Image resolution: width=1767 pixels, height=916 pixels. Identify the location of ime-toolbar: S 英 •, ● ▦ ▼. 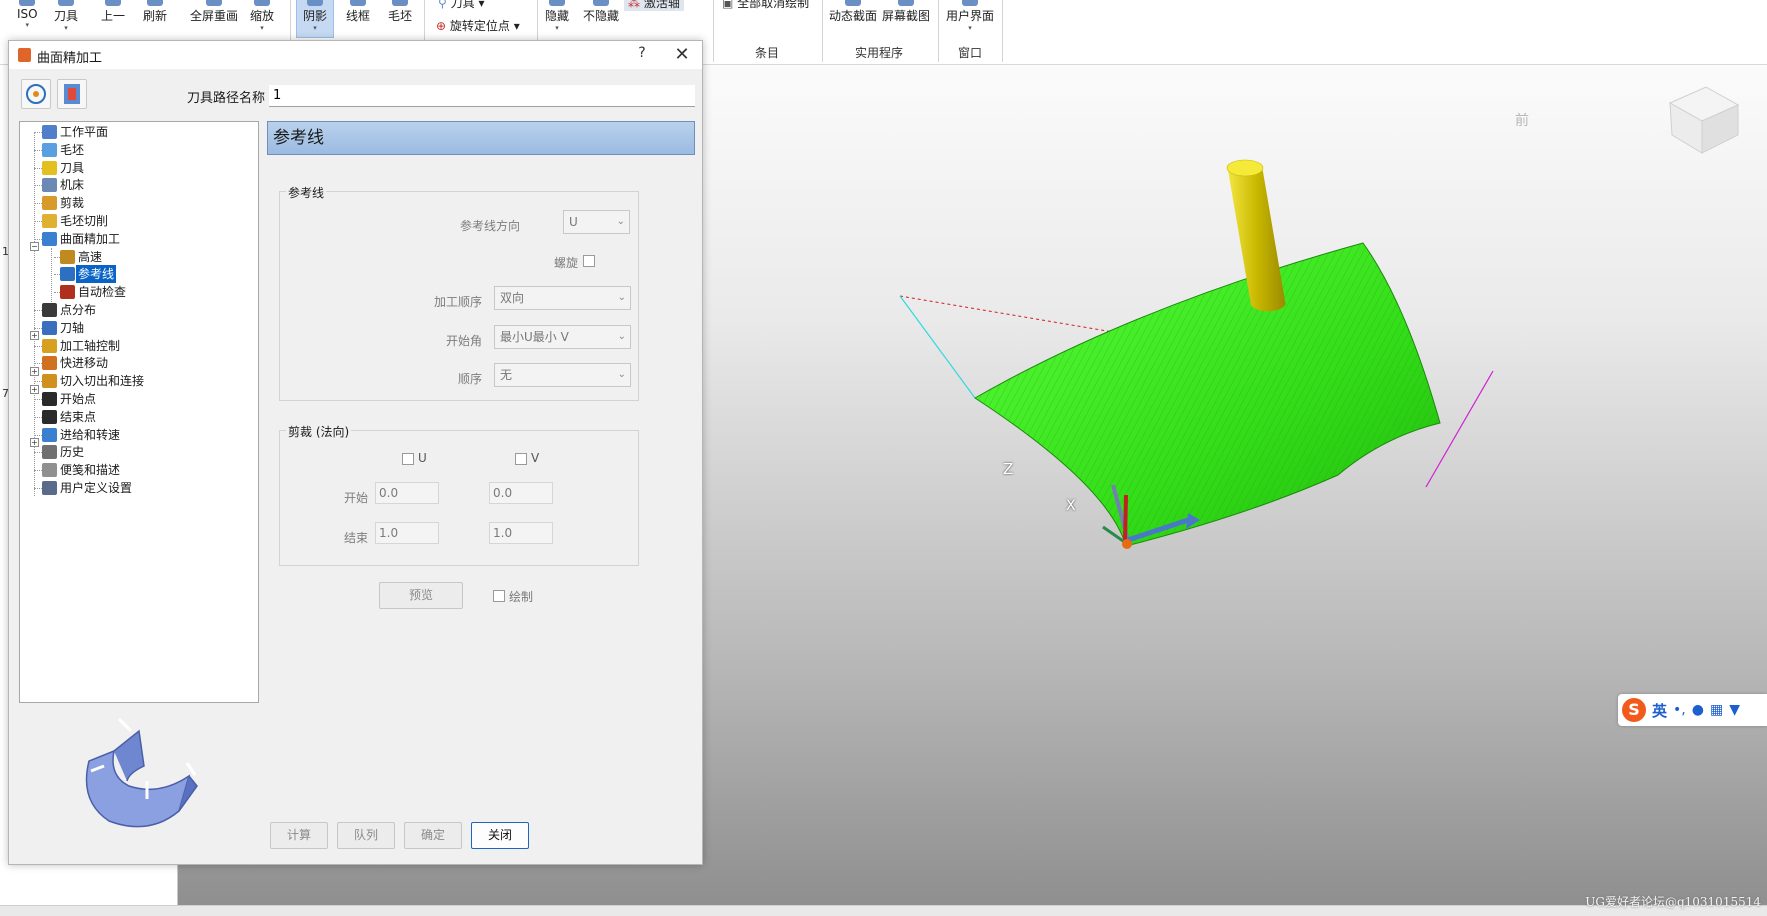
(1692, 710).